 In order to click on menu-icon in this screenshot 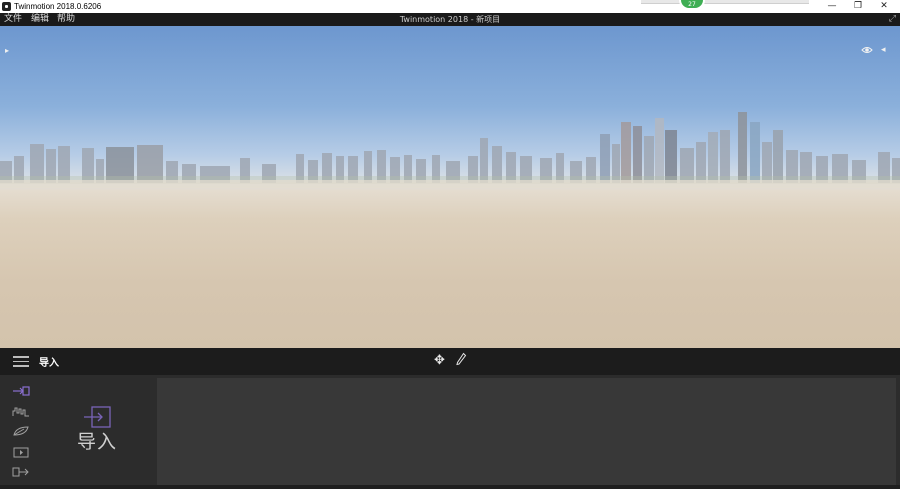, I will do `click(21, 361)`.